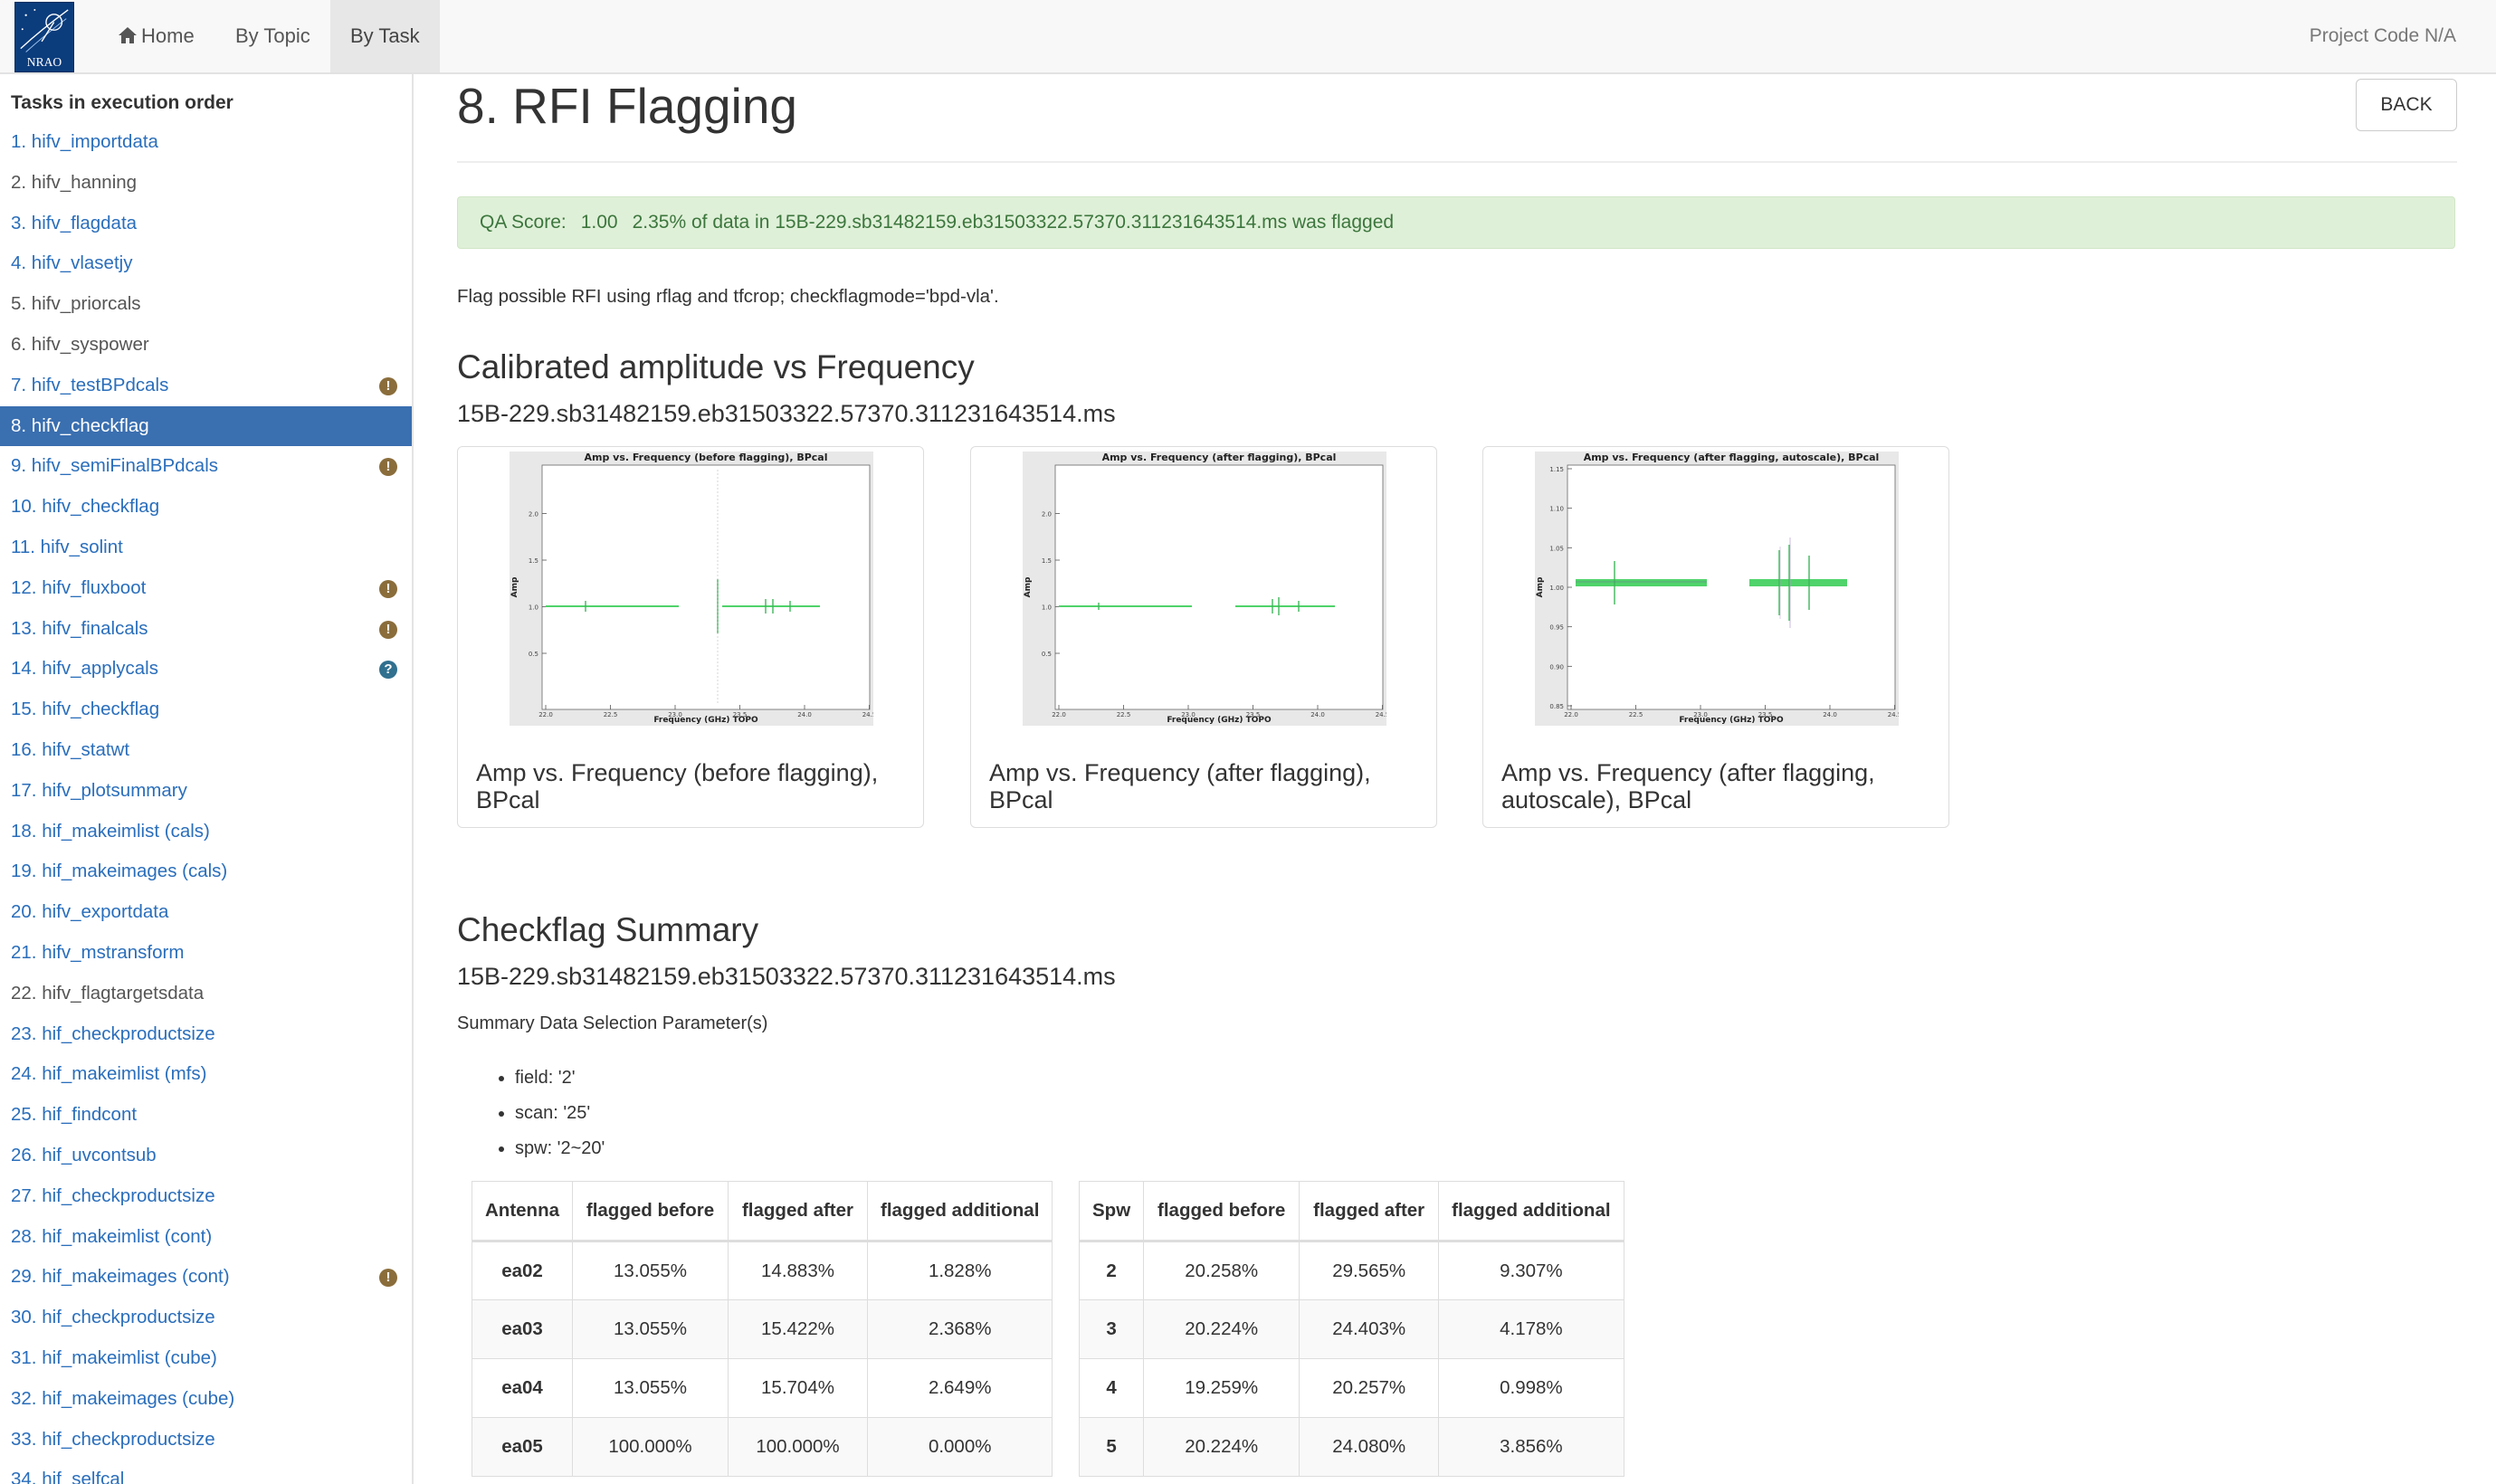 This screenshot has height=1484, width=2496. Describe the element at coordinates (545, 714) in the screenshot. I see `plot-xtick-label: 22.0` at that location.